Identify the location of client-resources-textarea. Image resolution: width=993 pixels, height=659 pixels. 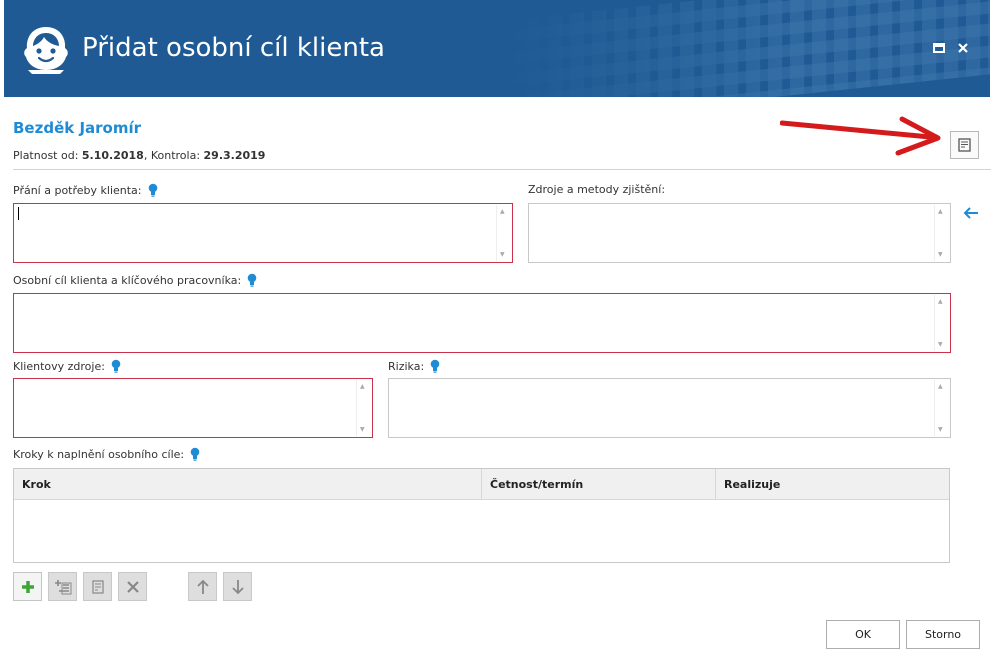
(193, 408).